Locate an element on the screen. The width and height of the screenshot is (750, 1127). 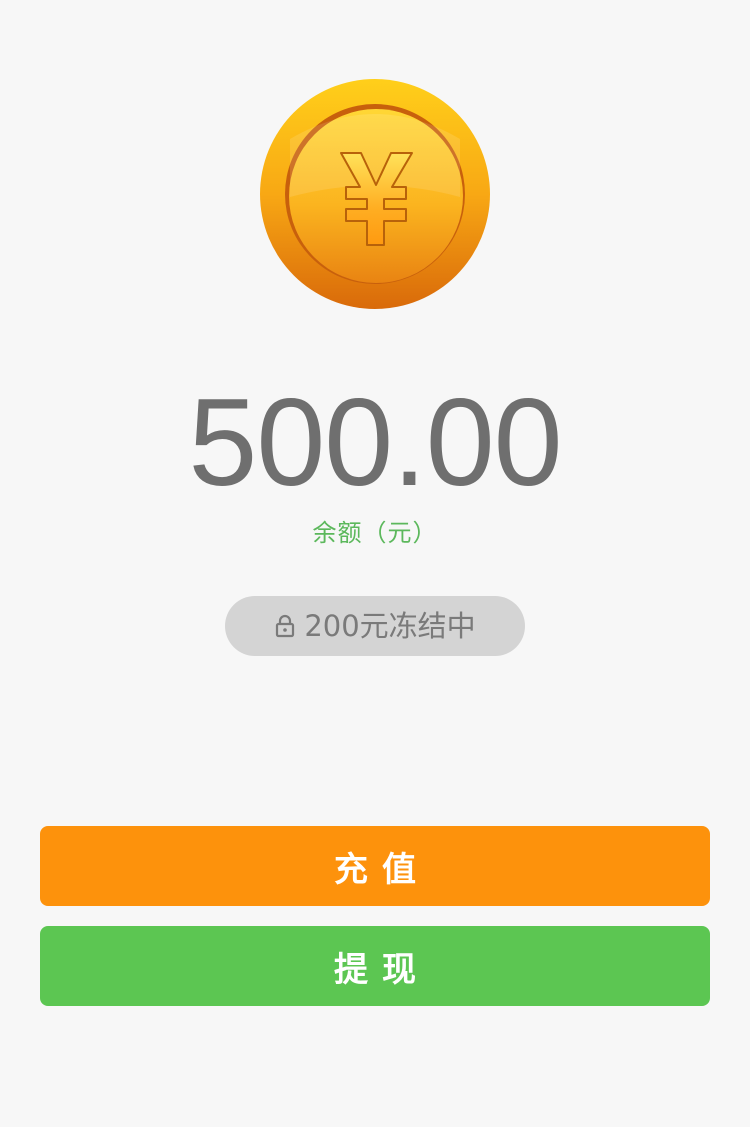
frozen-amount-badge: 200元冻结中 is located at coordinates (375, 626).